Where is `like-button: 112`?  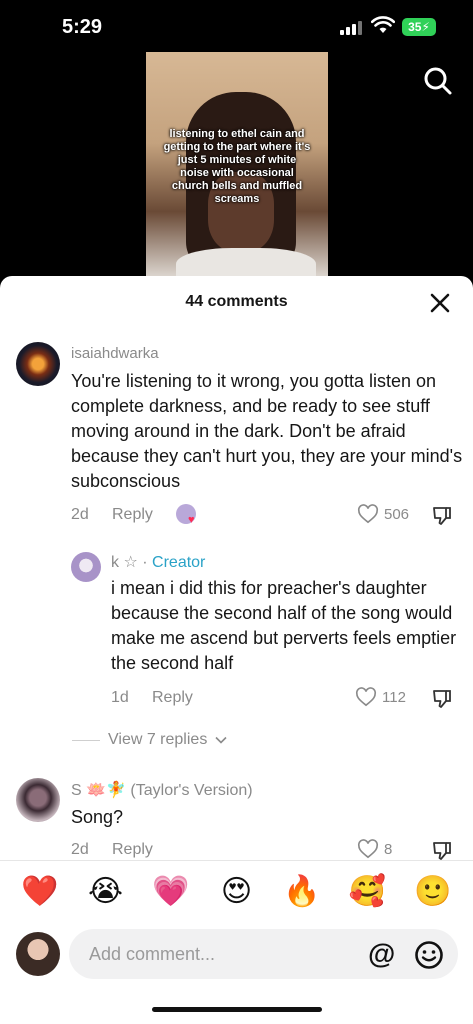 like-button: 112 is located at coordinates (380, 697).